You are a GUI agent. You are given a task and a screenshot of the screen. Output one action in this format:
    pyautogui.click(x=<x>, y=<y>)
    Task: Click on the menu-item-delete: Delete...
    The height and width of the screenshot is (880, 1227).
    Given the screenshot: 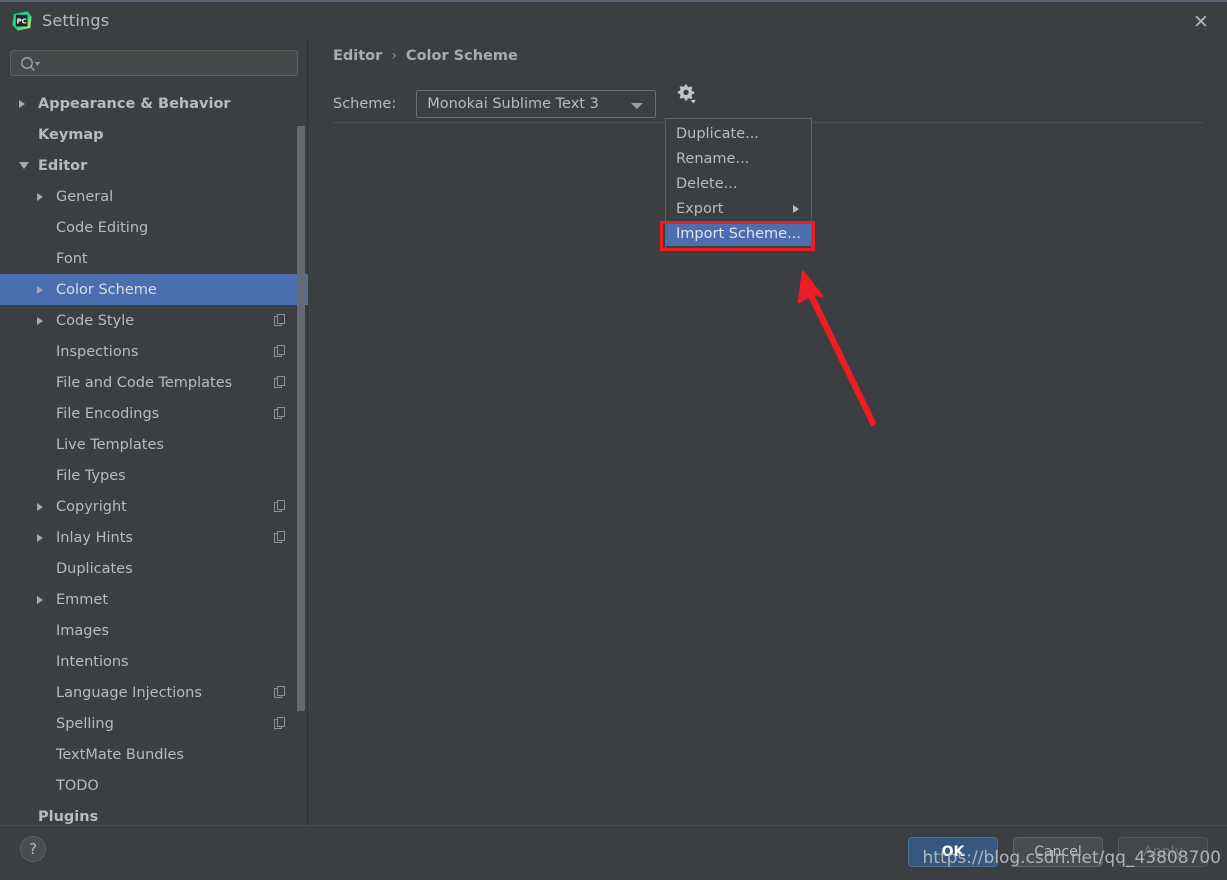 What is the action you would take?
    pyautogui.click(x=738, y=183)
    